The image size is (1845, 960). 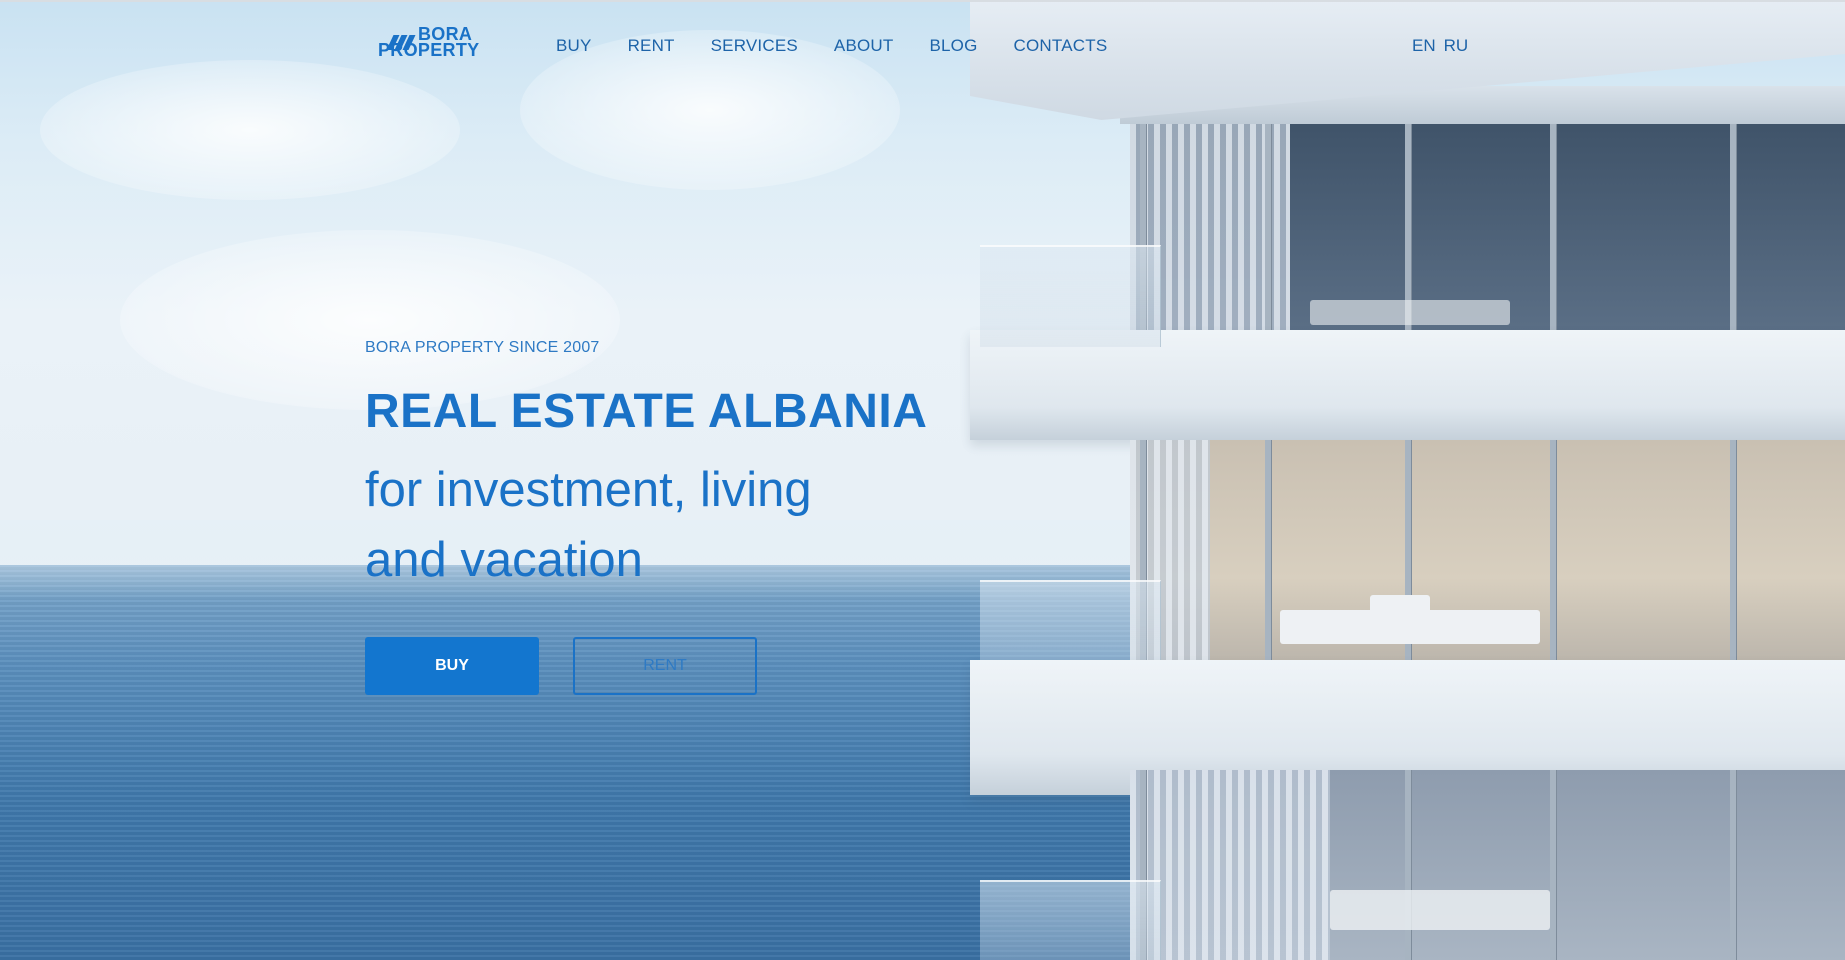 What do you see at coordinates (588, 490) in the screenshot?
I see `hero-subline-line-1: for investment, living` at bounding box center [588, 490].